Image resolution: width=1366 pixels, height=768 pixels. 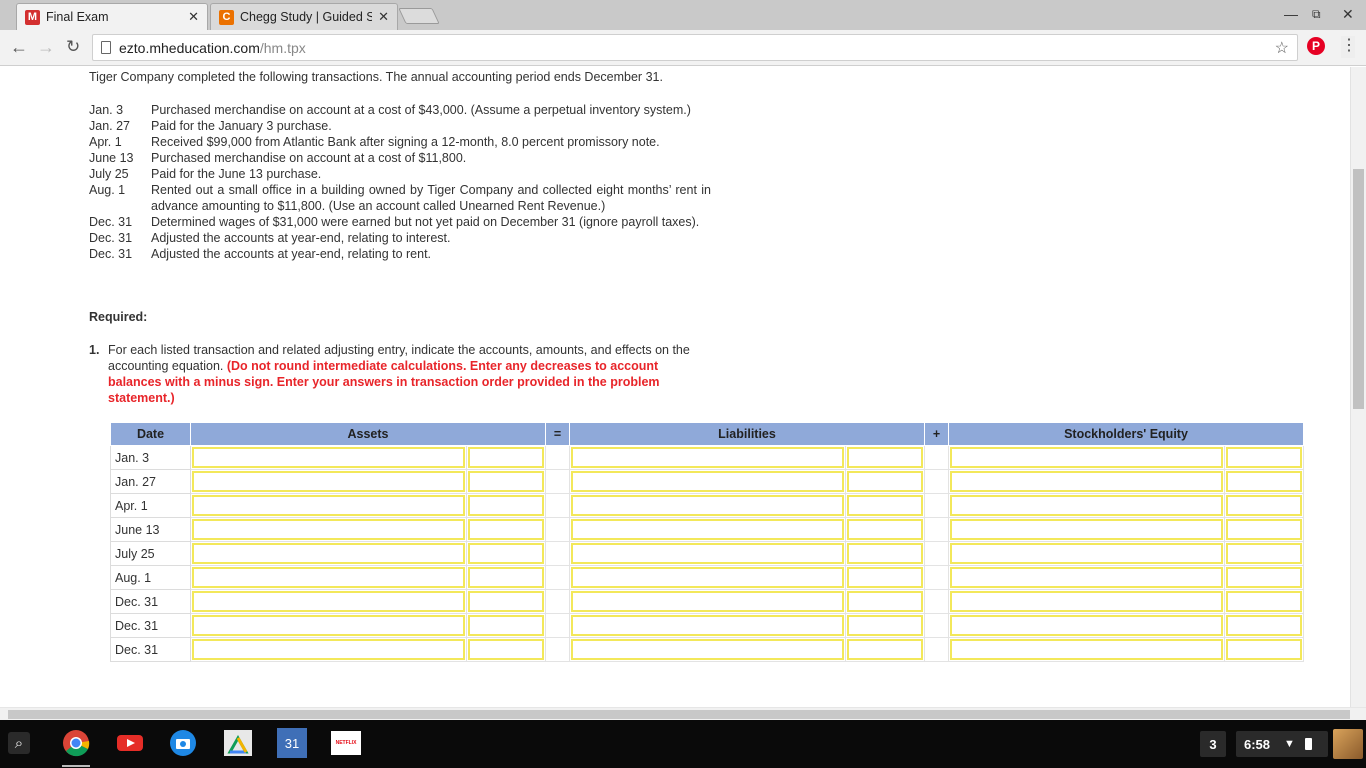 I want to click on close-window-icon: ✕, so click(x=1348, y=14).